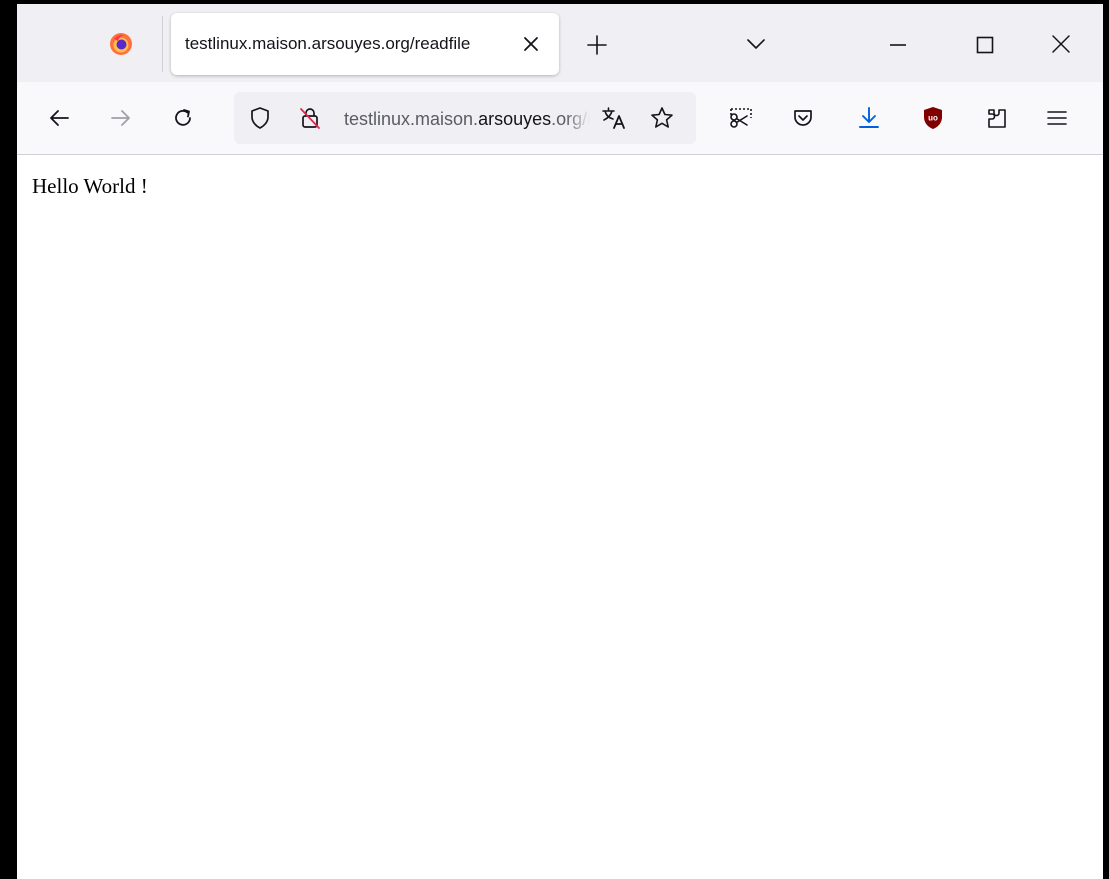 This screenshot has width=1109, height=879. I want to click on new-tab-icon, so click(597, 45).